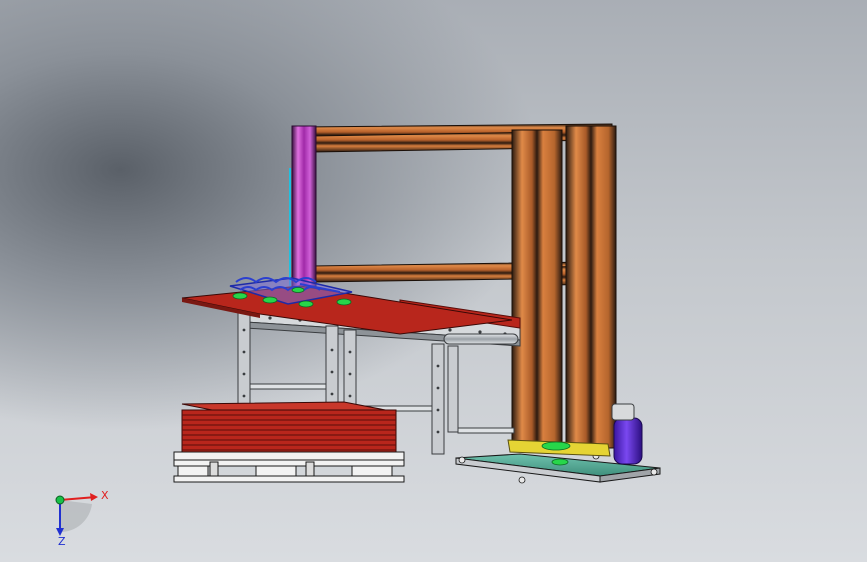  What do you see at coordinates (105, 495) in the screenshot?
I see `x-axis-label: X` at bounding box center [105, 495].